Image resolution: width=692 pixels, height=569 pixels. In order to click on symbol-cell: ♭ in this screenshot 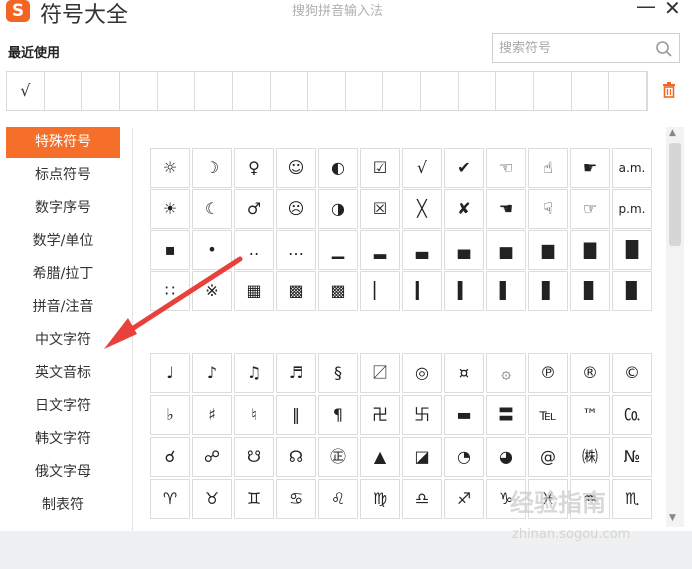, I will do `click(170, 415)`.